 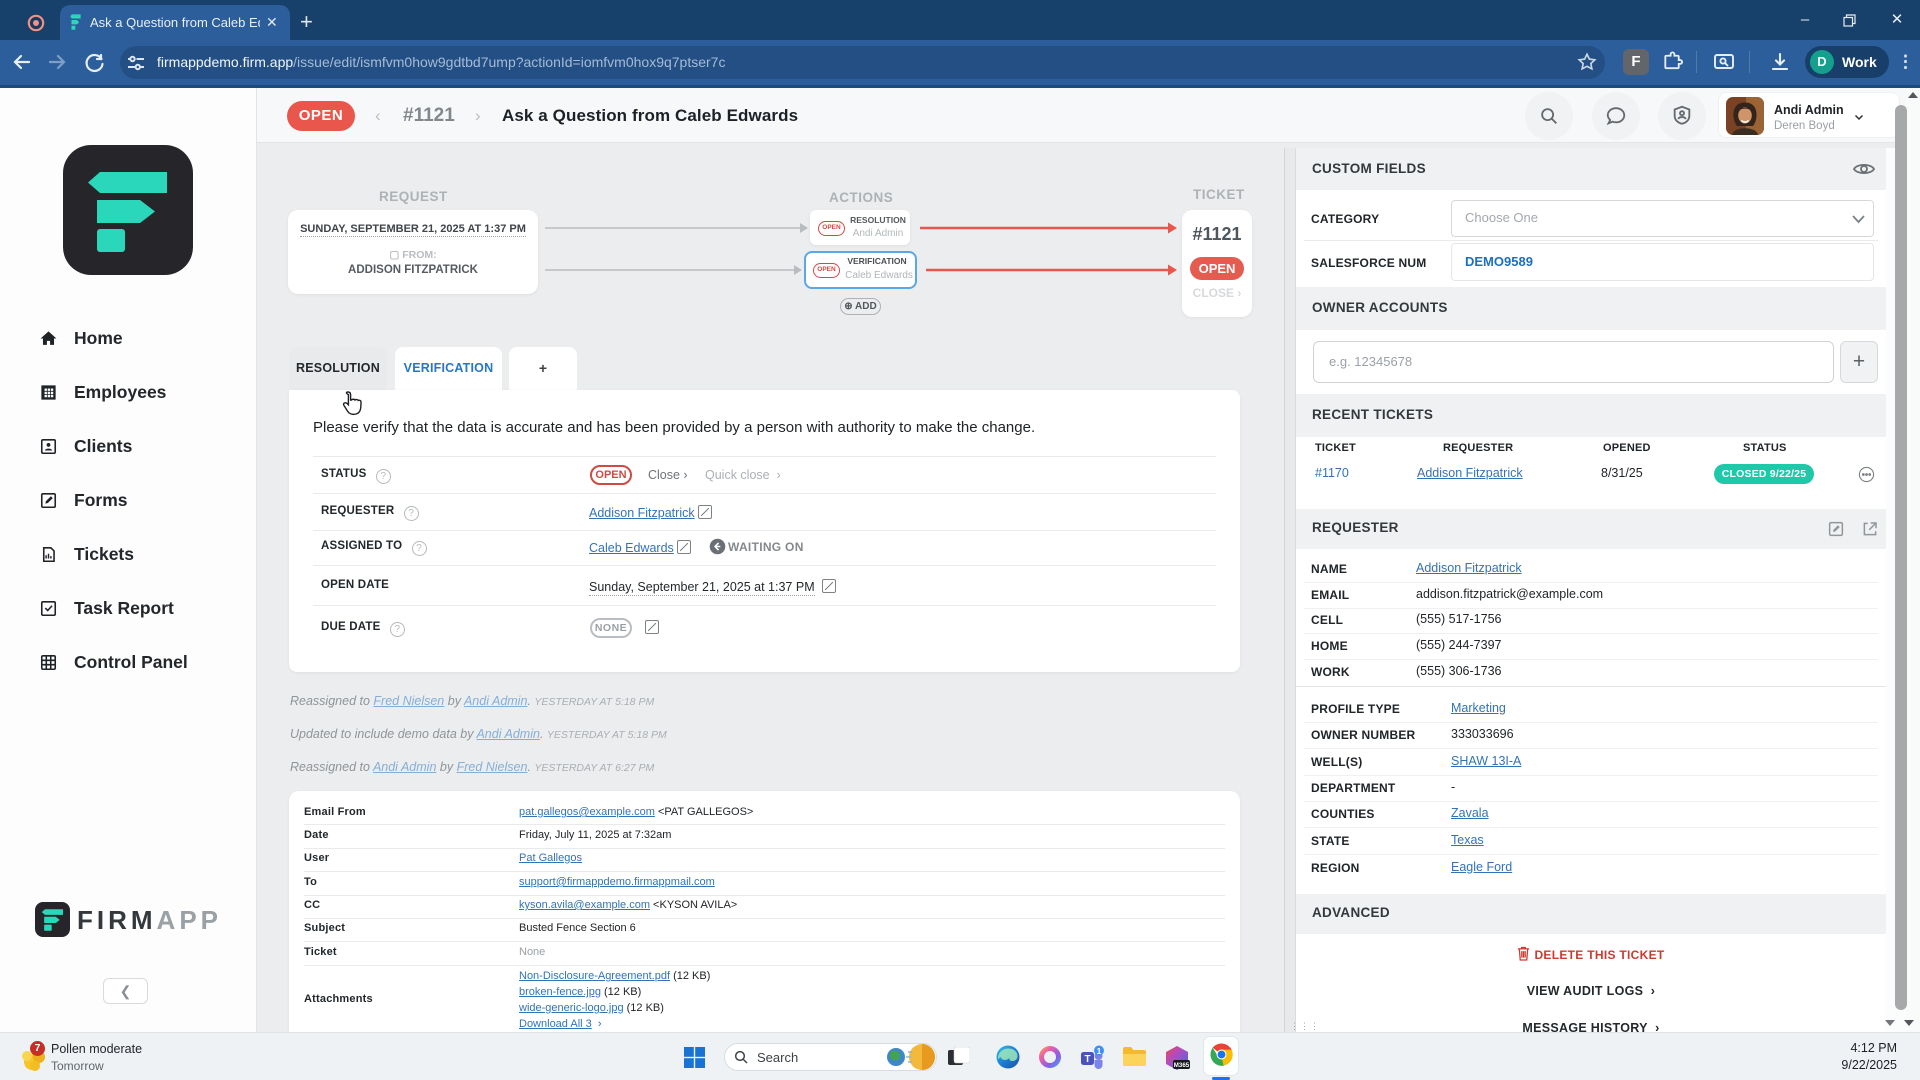 What do you see at coordinates (1099, 1051) in the screenshot?
I see `svg-text: 1` at bounding box center [1099, 1051].